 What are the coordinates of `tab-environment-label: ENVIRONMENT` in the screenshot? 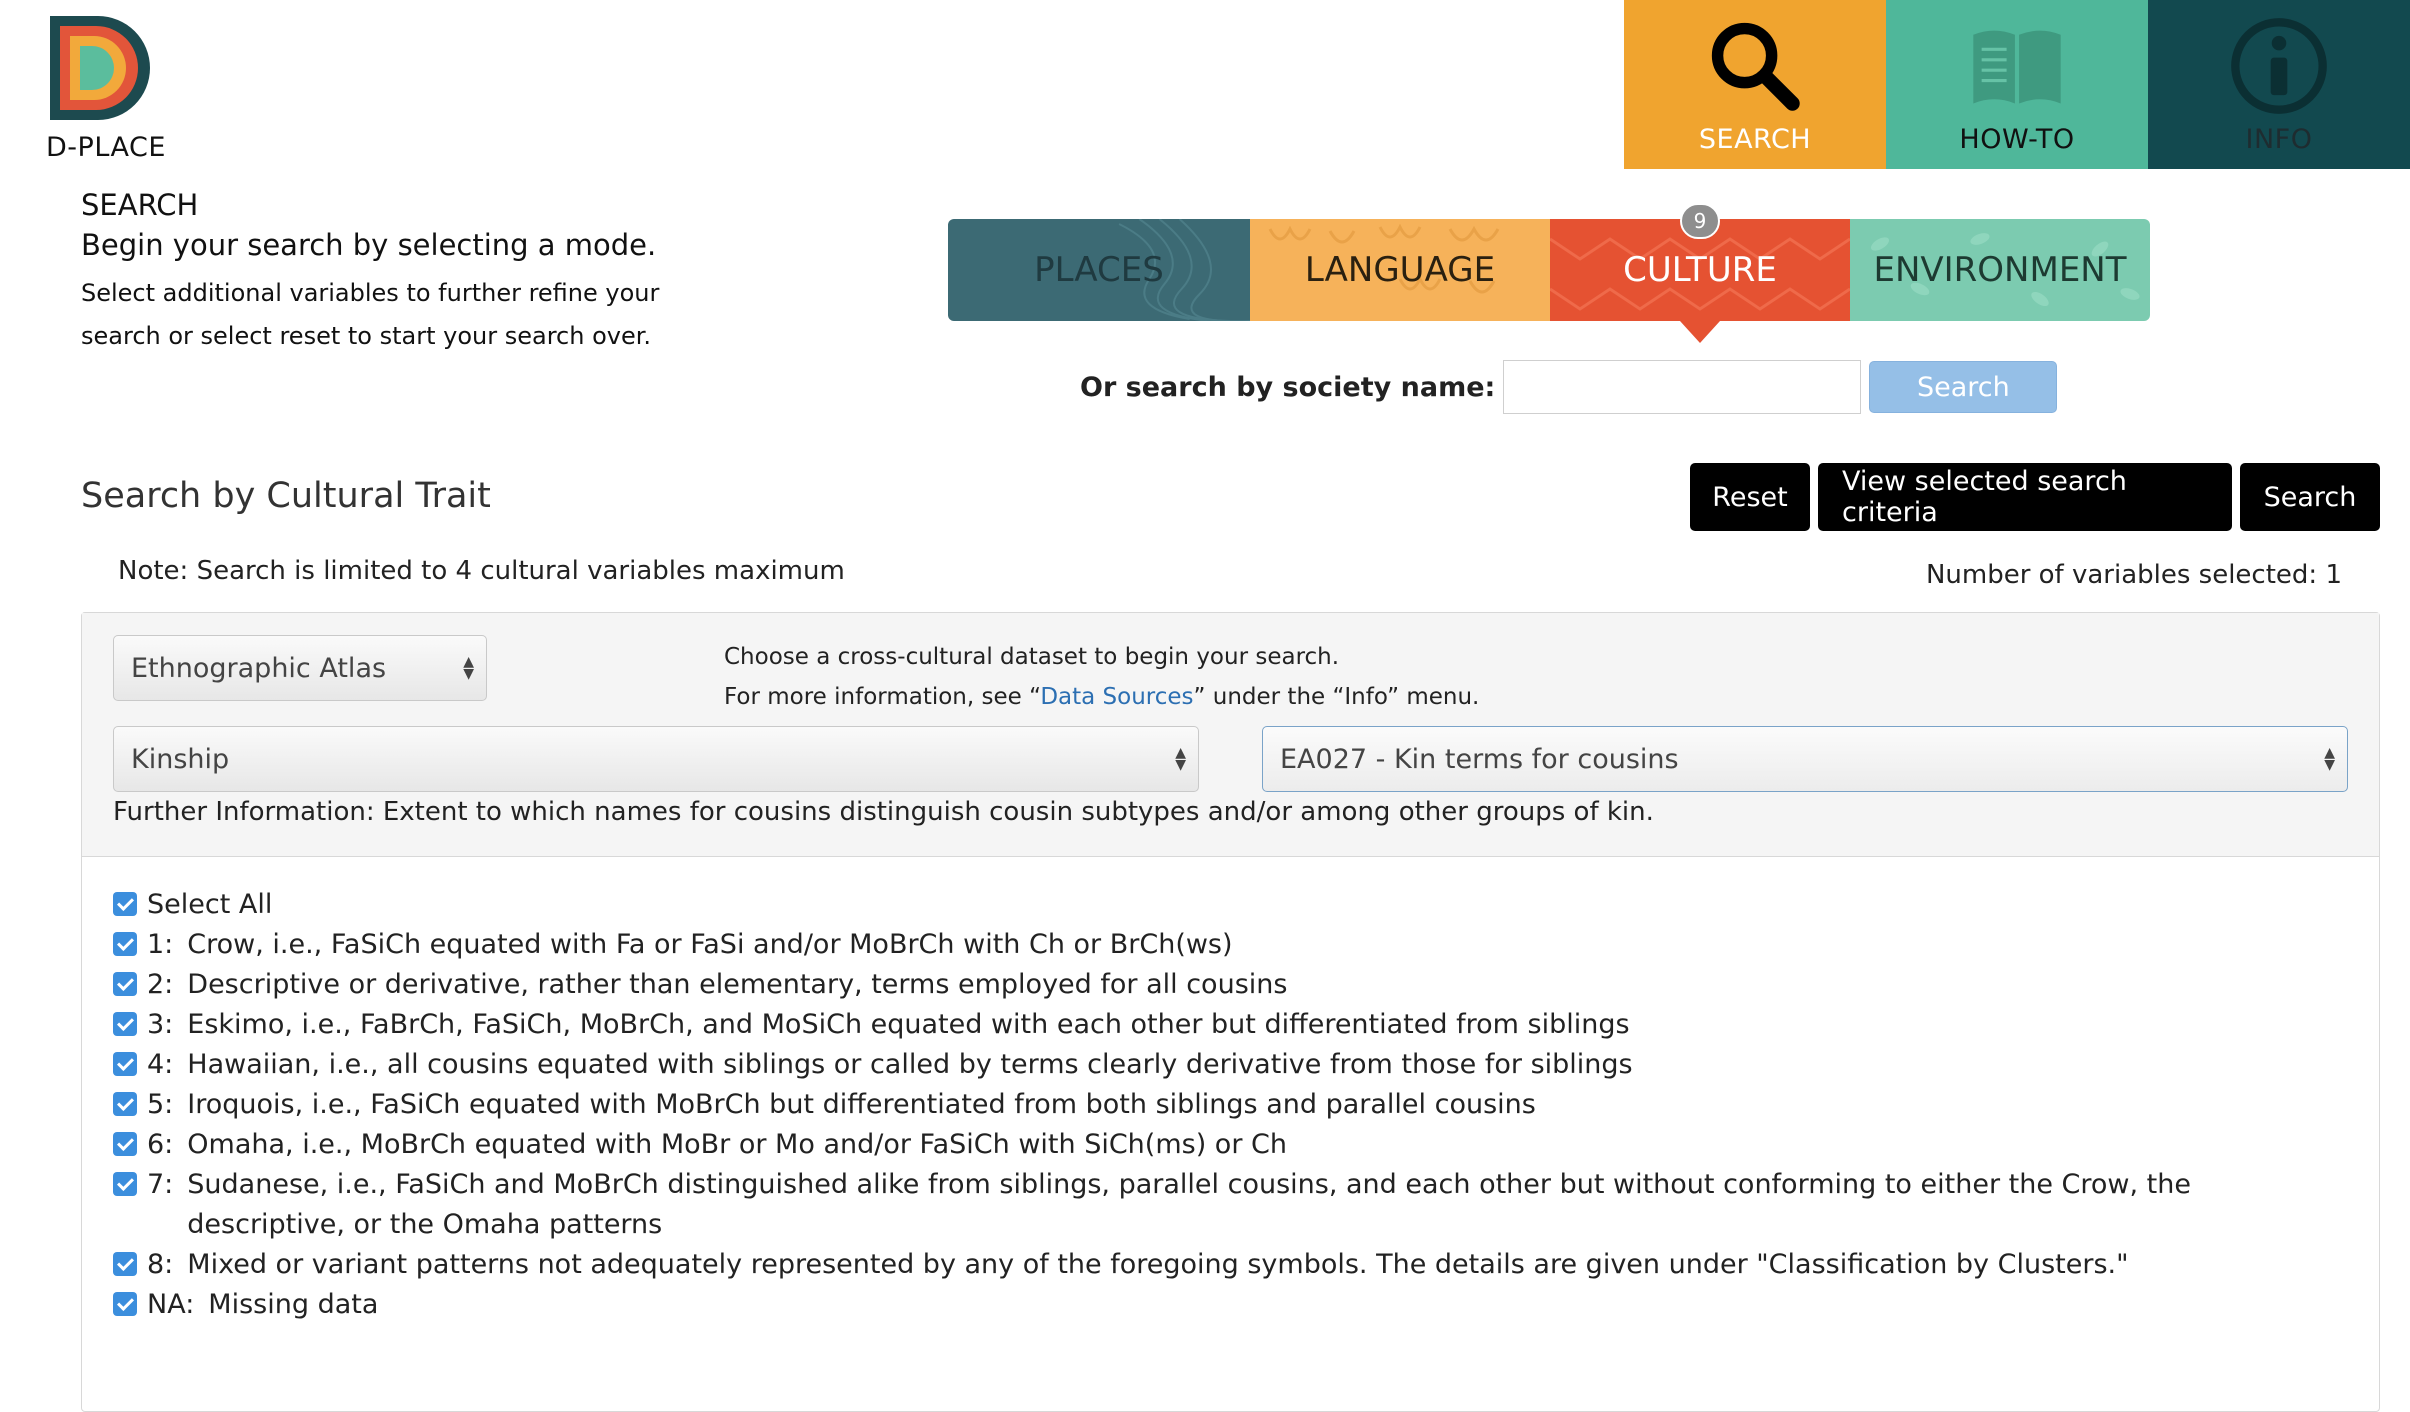 It's located at (2000, 270).